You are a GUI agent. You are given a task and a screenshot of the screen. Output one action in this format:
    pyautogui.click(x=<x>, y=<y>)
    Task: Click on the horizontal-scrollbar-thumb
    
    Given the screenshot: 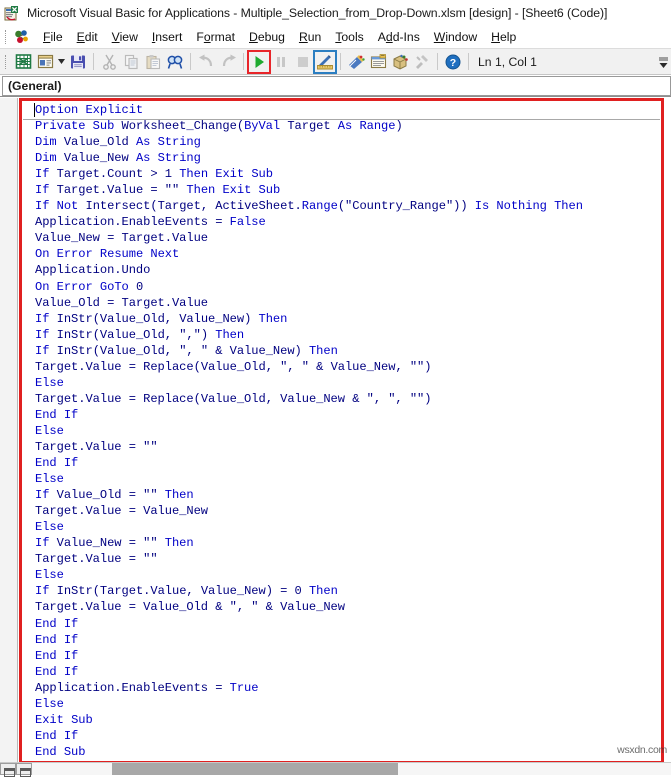 What is the action you would take?
    pyautogui.click(x=255, y=769)
    